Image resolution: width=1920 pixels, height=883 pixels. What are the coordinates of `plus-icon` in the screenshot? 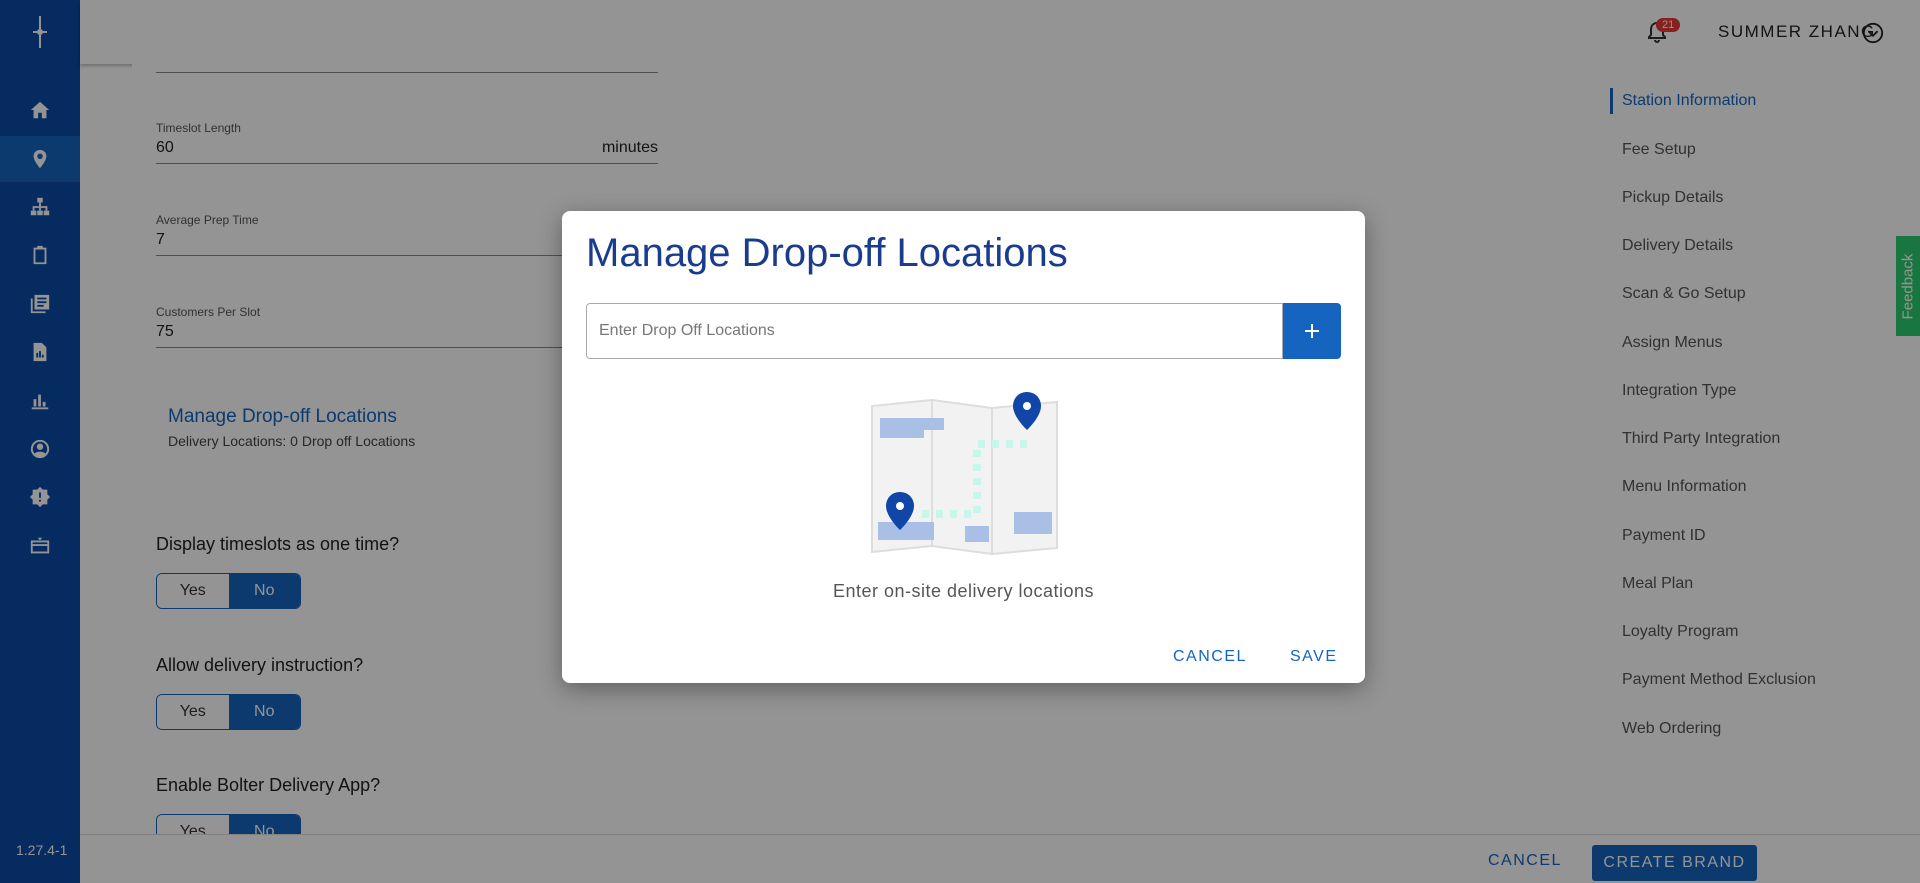 It's located at (1312, 331).